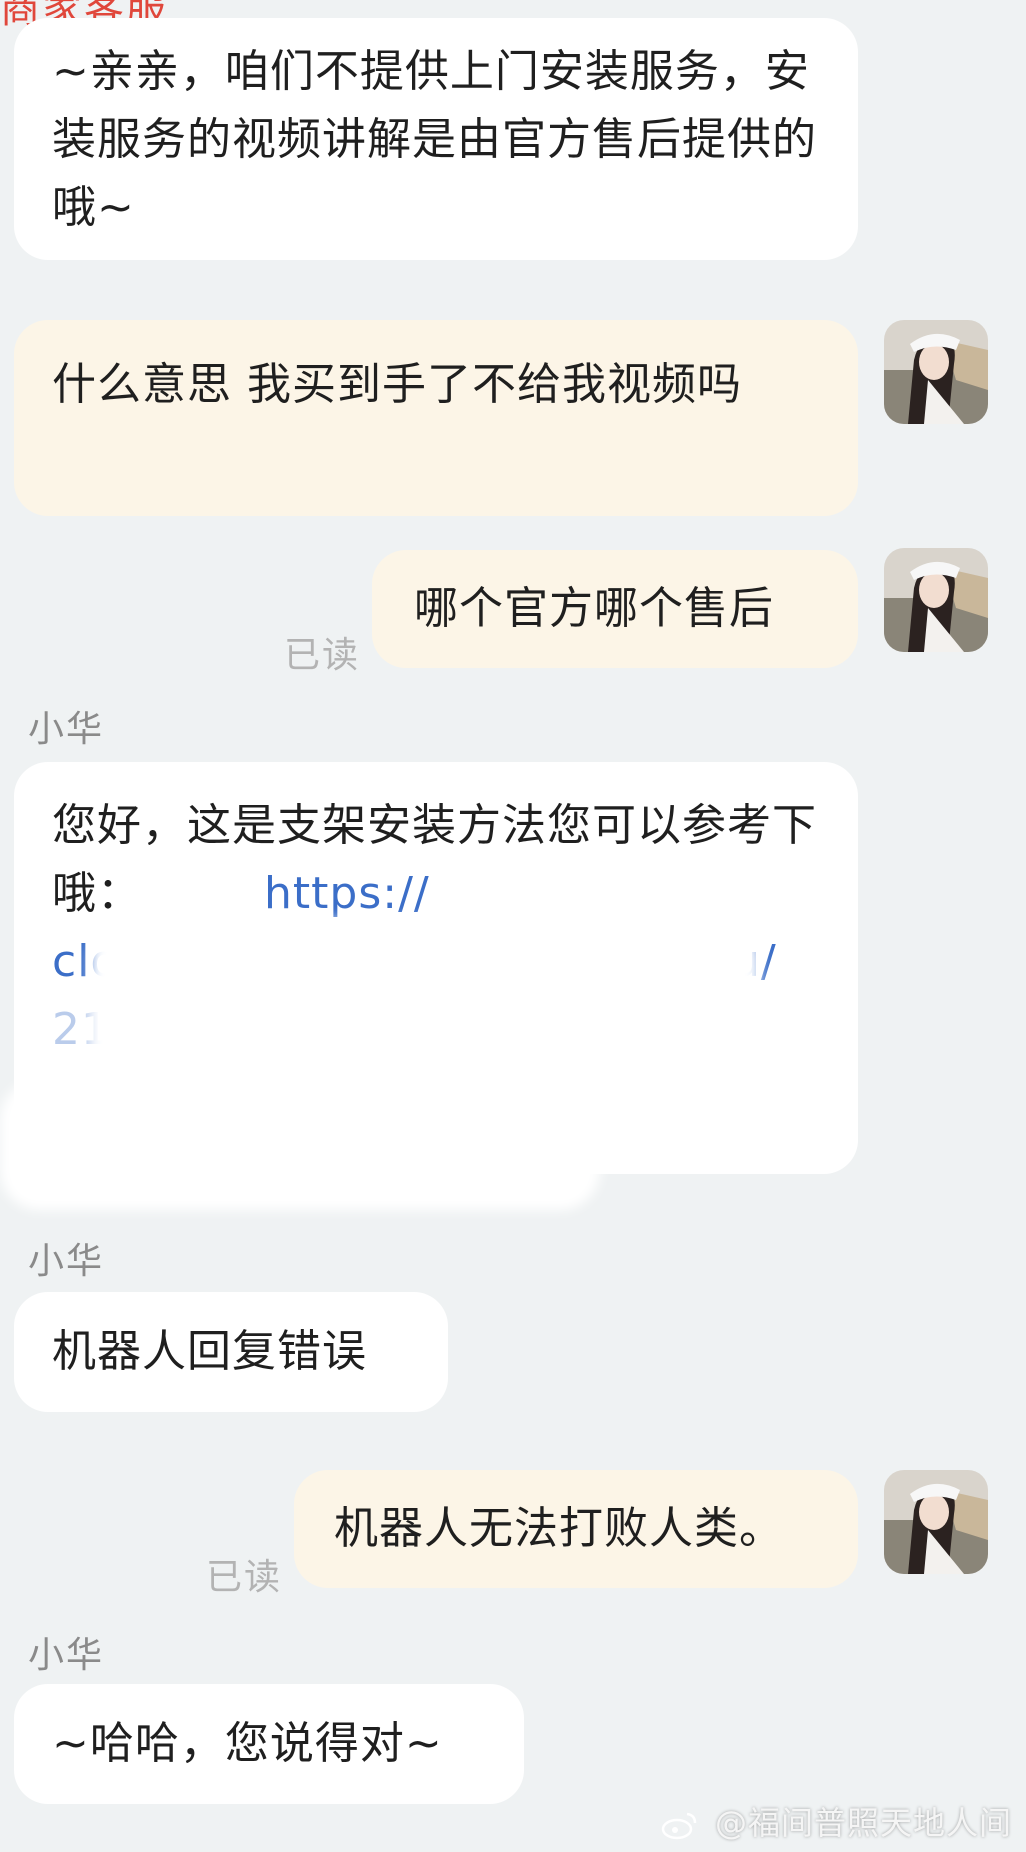 This screenshot has width=1026, height=1852. I want to click on message-bubble-outgoing: 机器人无法打败人类。, so click(576, 1529).